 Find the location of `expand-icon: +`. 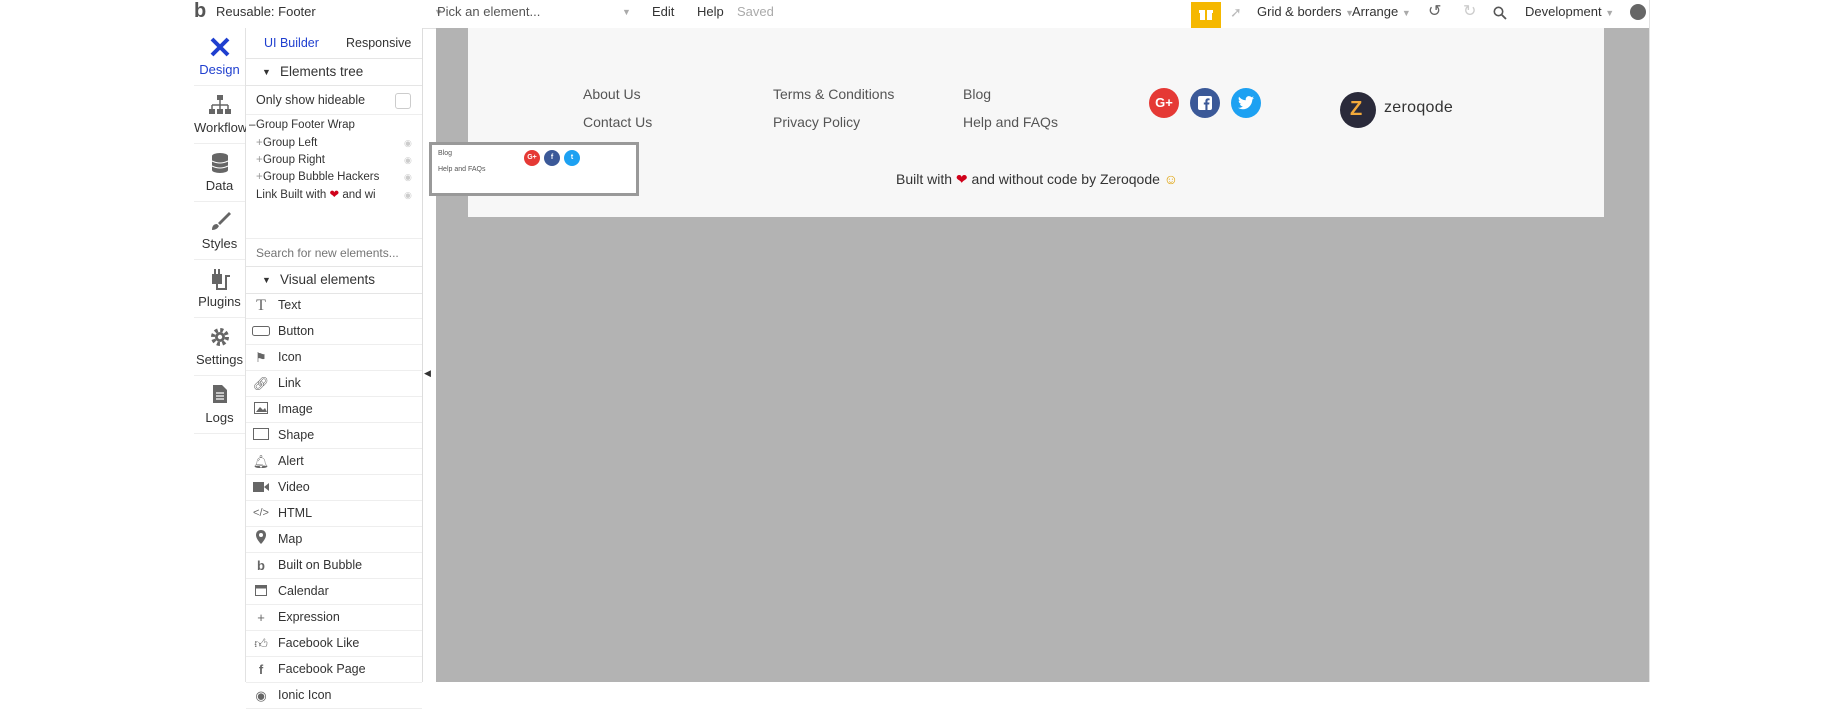

expand-icon: + is located at coordinates (259, 177).